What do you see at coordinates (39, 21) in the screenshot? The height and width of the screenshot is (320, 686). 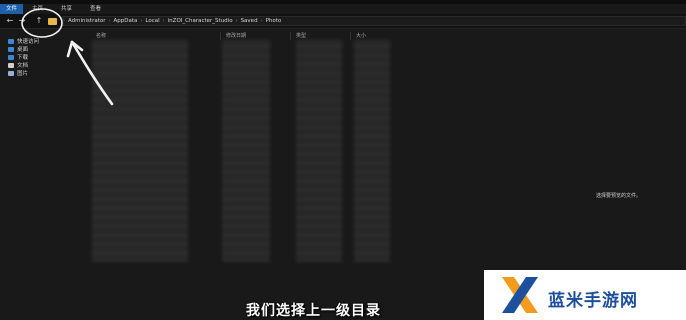 I see `up-button: ↑` at bounding box center [39, 21].